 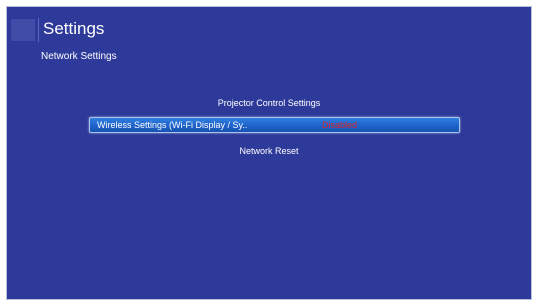 I want to click on menu-item-network-reset: Network Reset, so click(x=269, y=151).